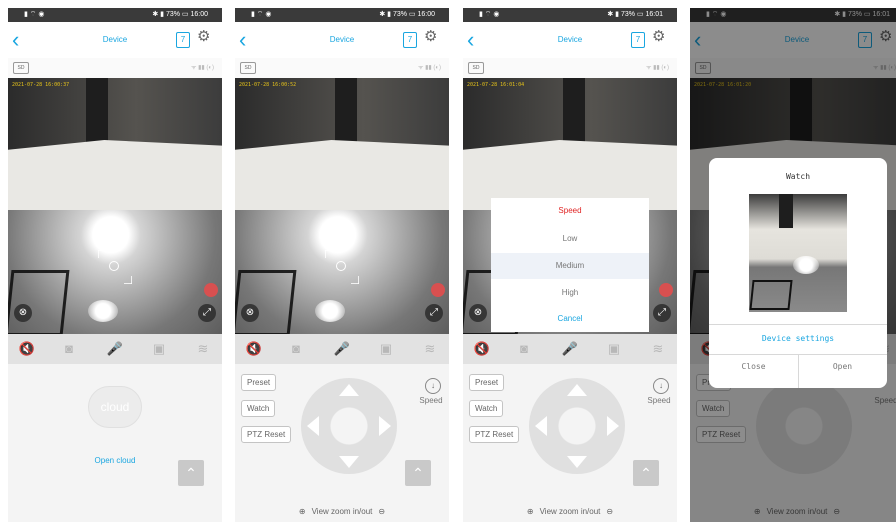 This screenshot has height=522, width=896. Describe the element at coordinates (798, 338) in the screenshot. I see `device-settings-link: Device settings` at that location.